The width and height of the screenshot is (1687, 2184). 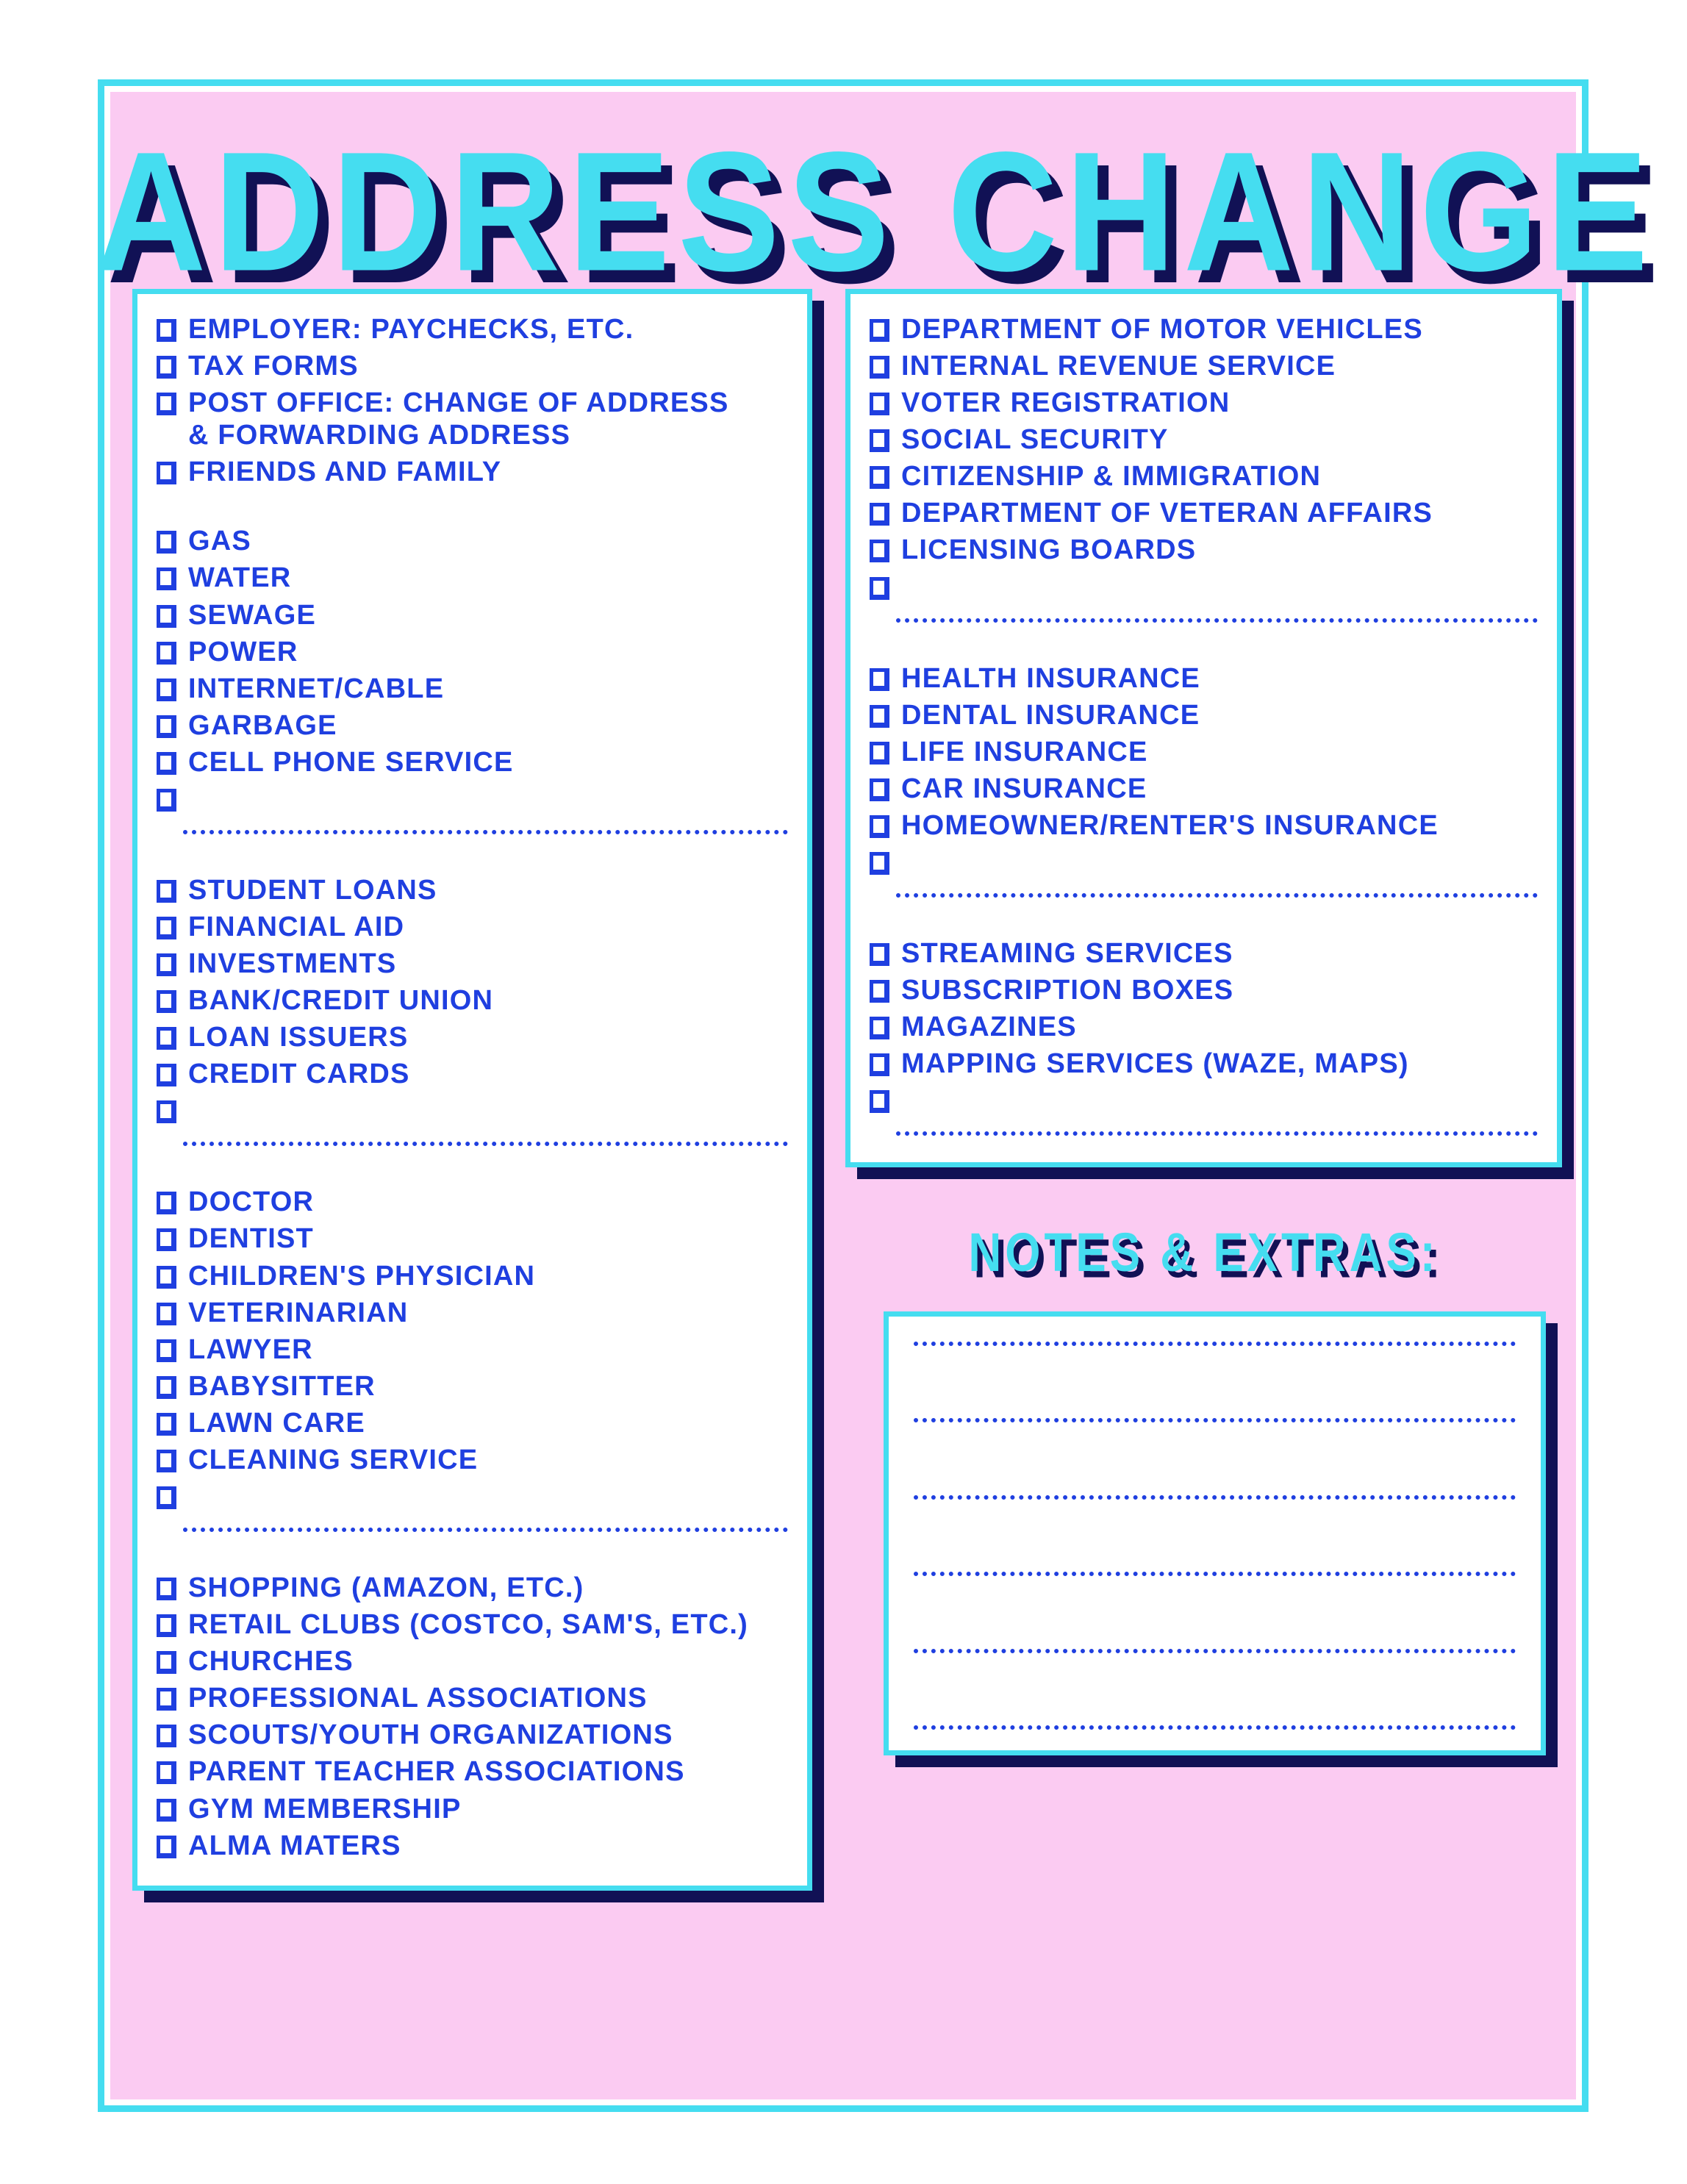 I want to click on checklist-row: LIFE INSURANCE, so click(x=1205, y=752).